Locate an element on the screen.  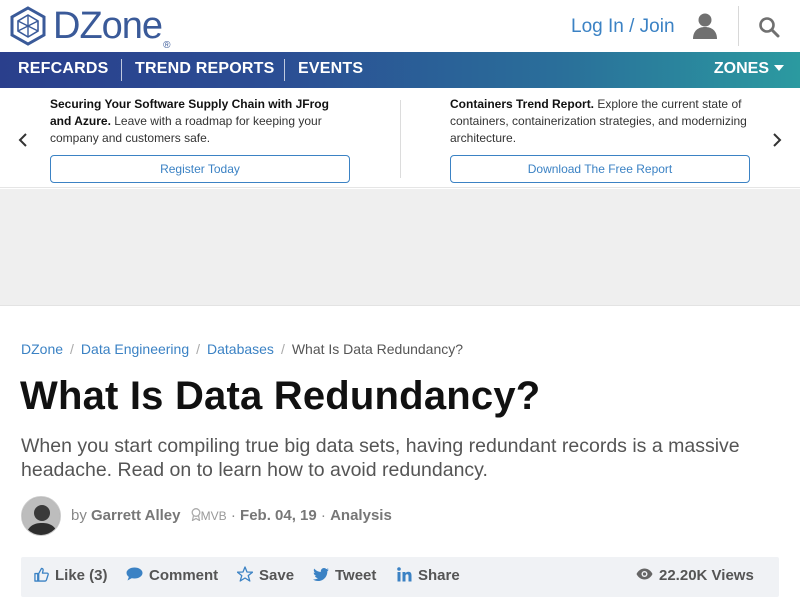
author-name: Garrett Alley is located at coordinates (135, 515).